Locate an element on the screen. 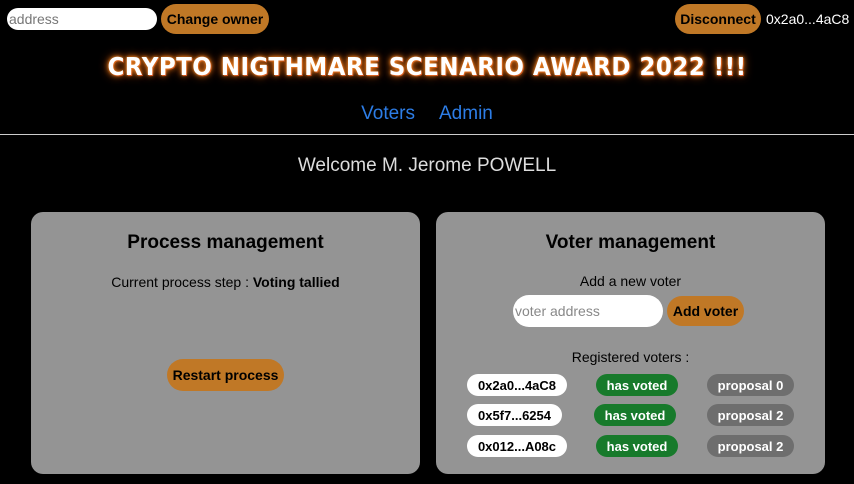 This screenshot has height=484, width=854. voter-row: 0x2a0...4aC8 has voted proposal 0 is located at coordinates (630, 386).